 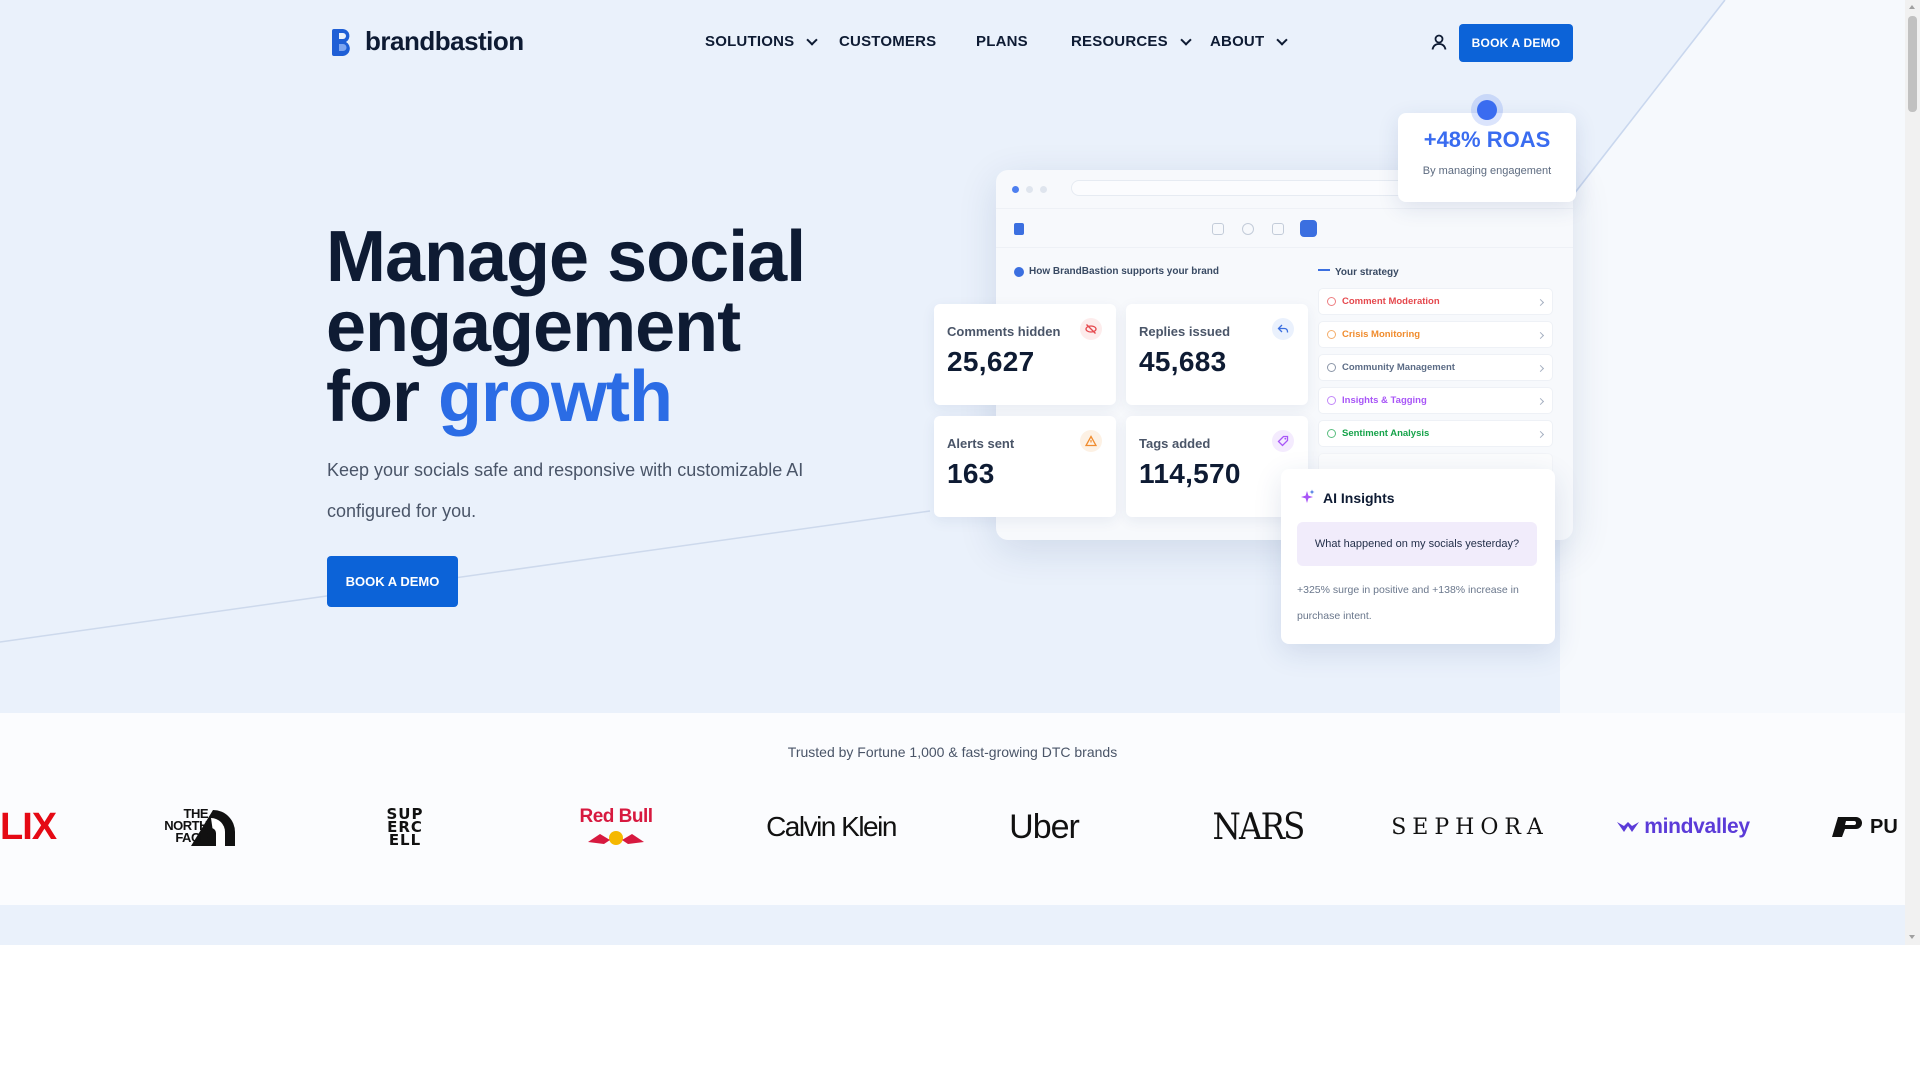 I want to click on calendar-icon, so click(x=1278, y=229).